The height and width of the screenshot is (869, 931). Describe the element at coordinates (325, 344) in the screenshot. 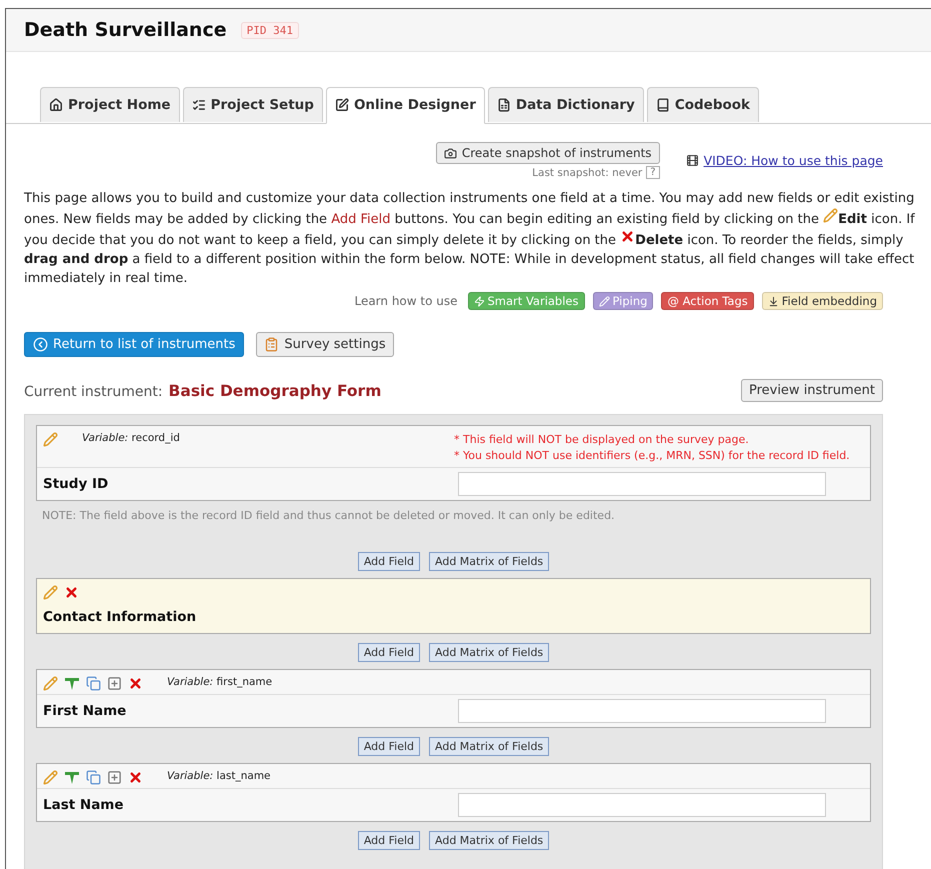

I see `survey-settings-button: Survey settings` at that location.